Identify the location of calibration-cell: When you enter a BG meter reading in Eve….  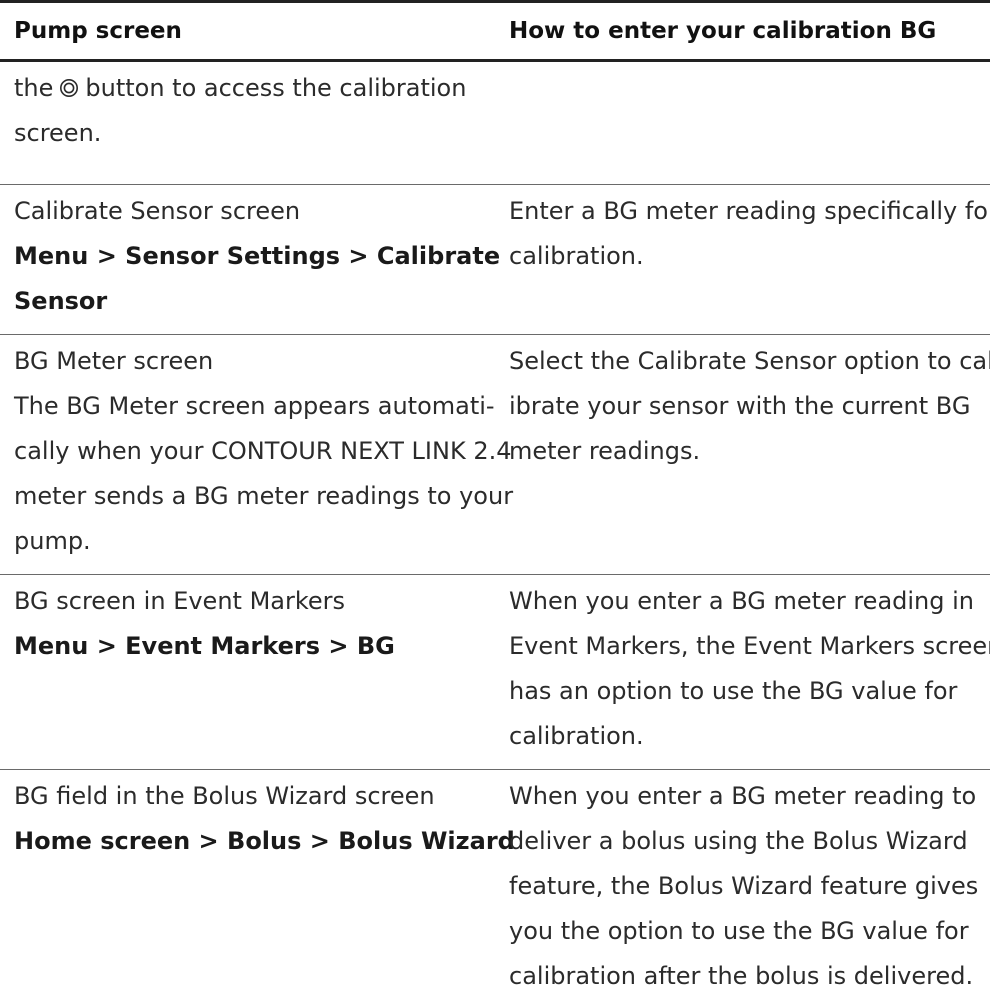
(743, 674).